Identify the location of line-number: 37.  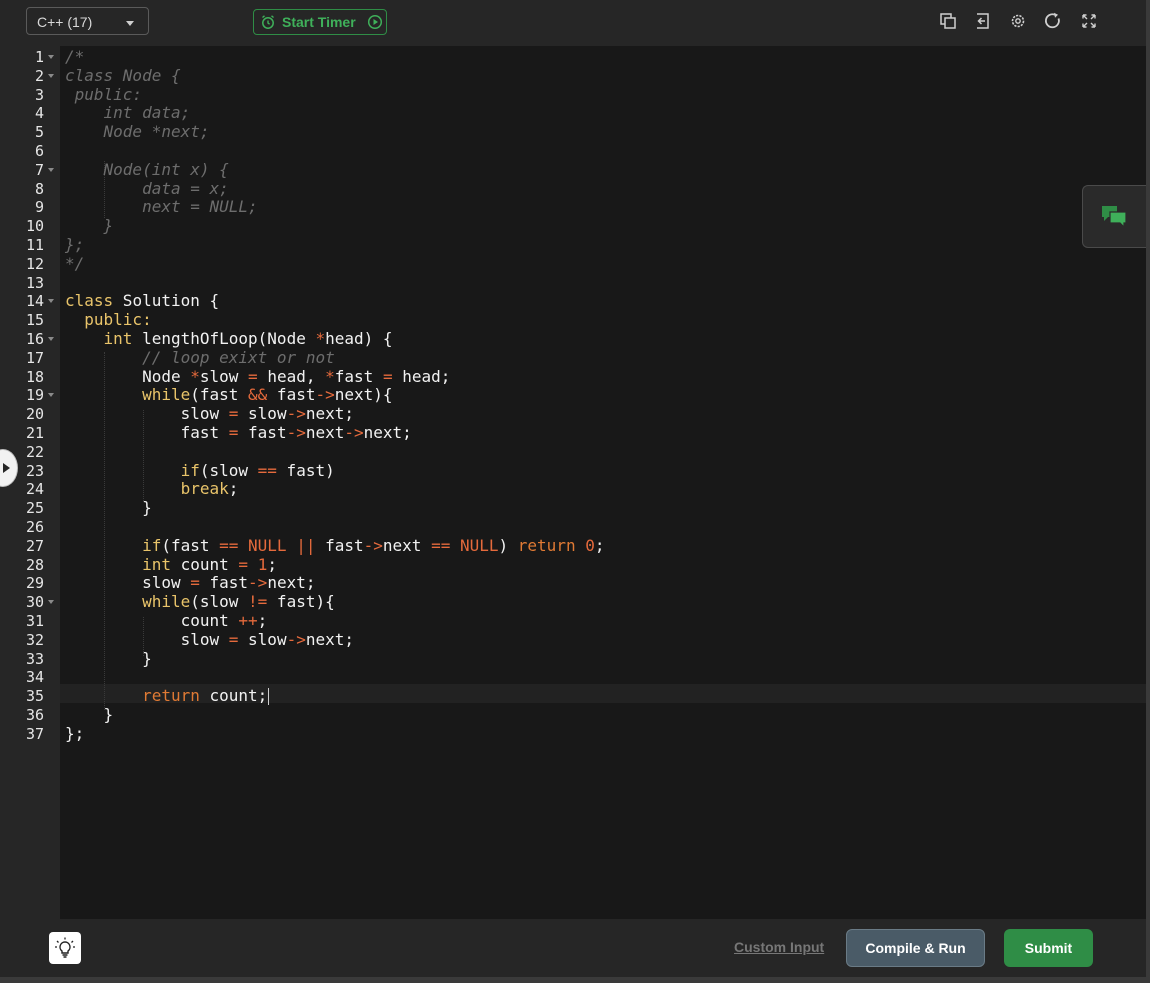
(34, 733).